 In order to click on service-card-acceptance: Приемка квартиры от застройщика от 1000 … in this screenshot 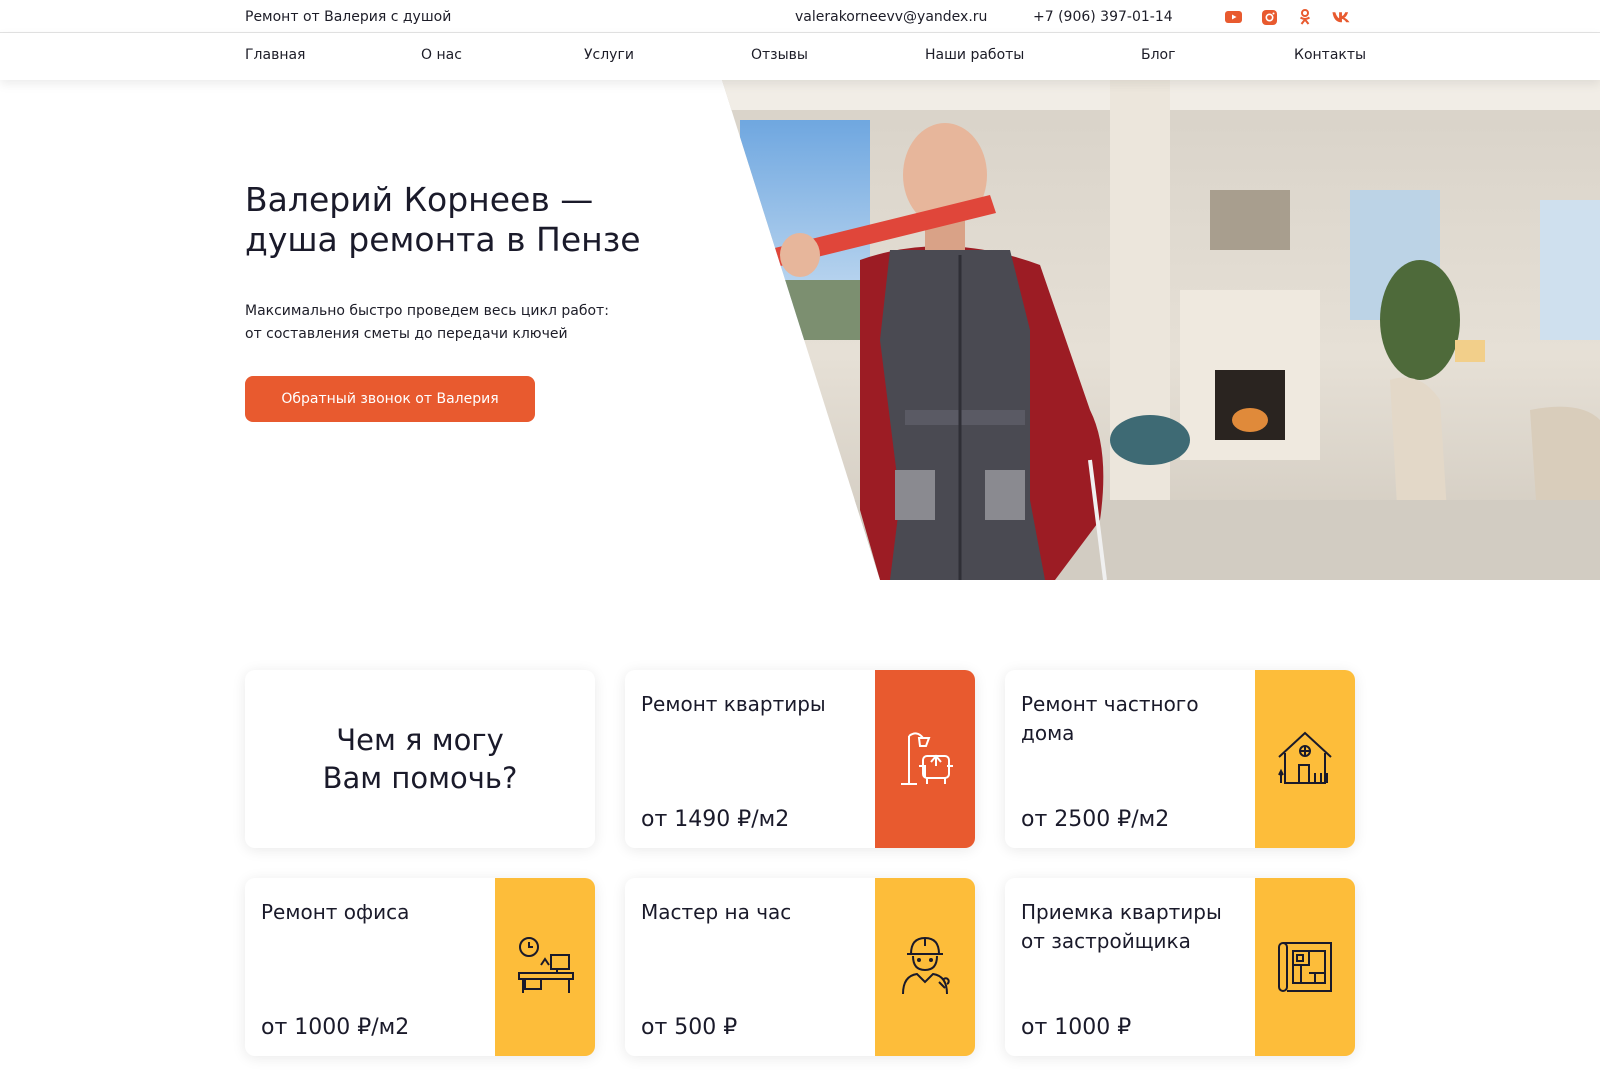, I will do `click(1180, 967)`.